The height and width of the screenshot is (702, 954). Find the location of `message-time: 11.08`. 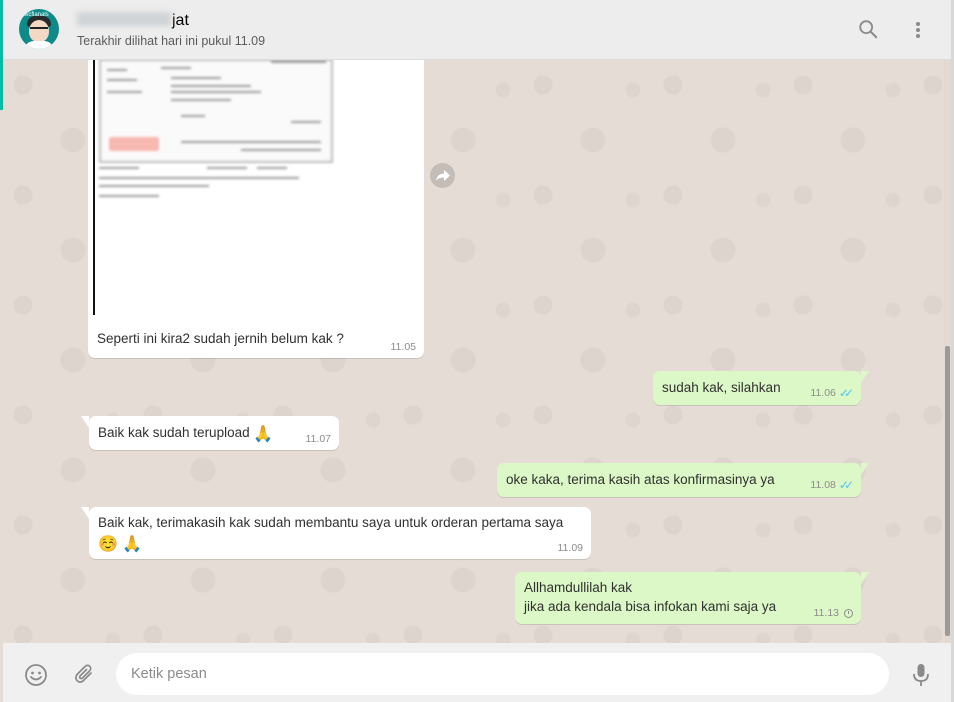

message-time: 11.08 is located at coordinates (823, 485).